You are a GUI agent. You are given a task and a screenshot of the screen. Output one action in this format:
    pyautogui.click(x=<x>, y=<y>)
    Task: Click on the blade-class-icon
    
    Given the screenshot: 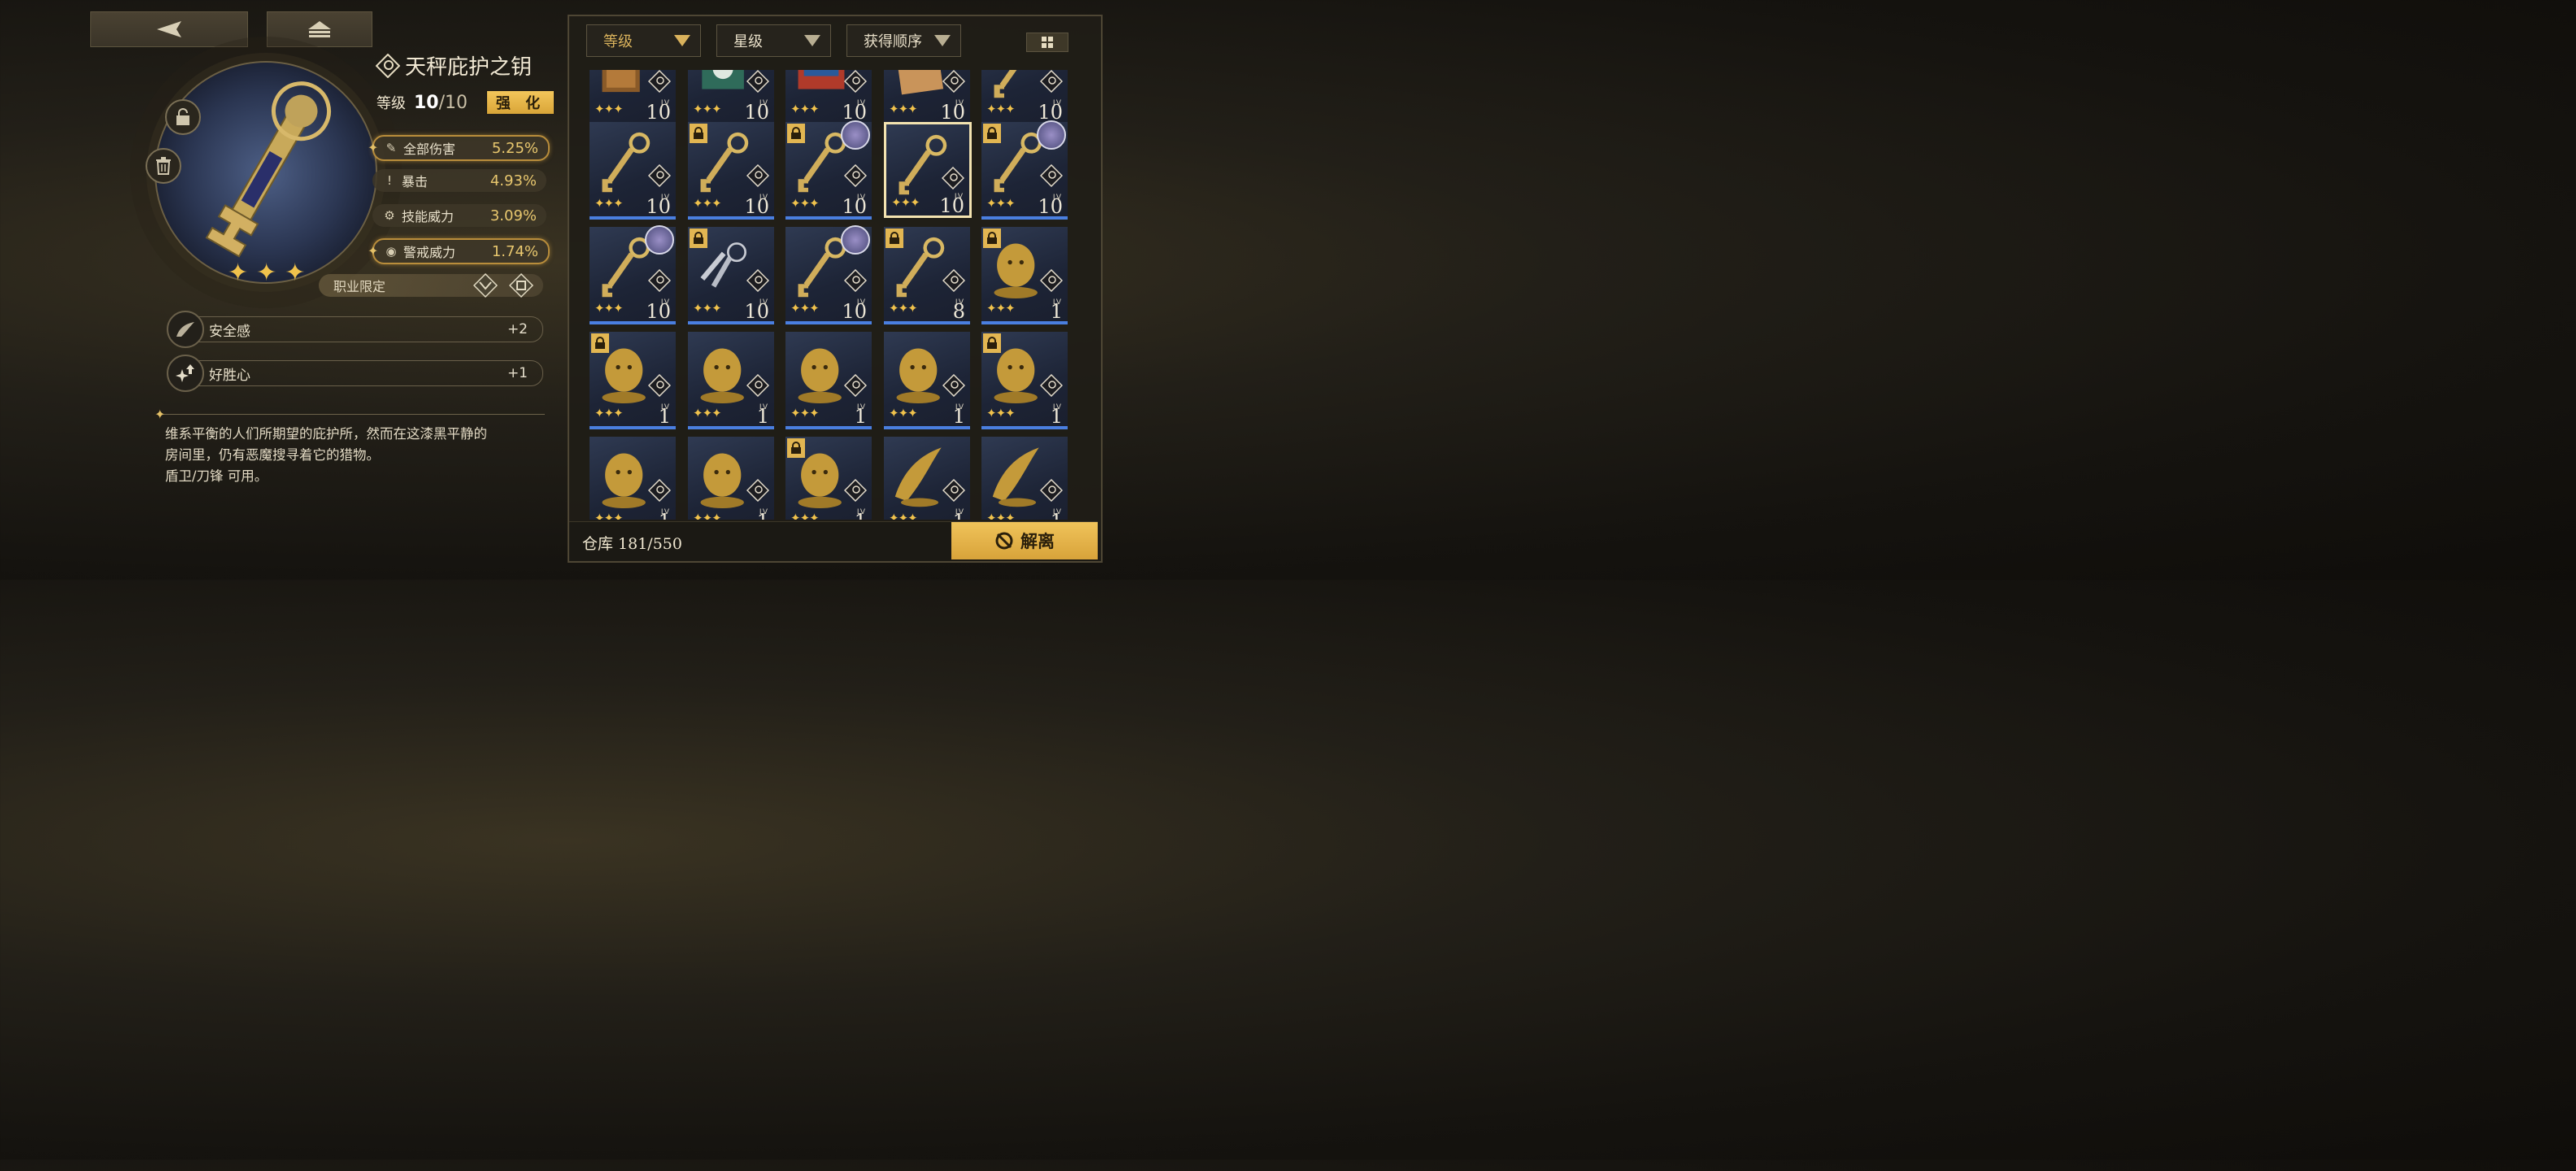 What is the action you would take?
    pyautogui.click(x=521, y=285)
    